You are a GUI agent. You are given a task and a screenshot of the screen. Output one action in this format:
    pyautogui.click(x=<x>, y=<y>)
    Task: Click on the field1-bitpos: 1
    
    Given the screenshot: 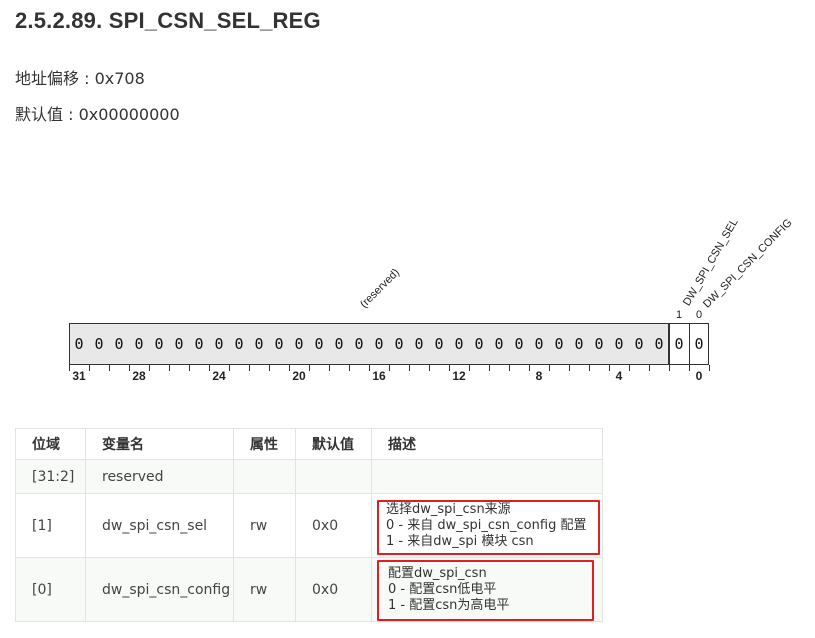 What is the action you would take?
    pyautogui.click(x=679, y=315)
    